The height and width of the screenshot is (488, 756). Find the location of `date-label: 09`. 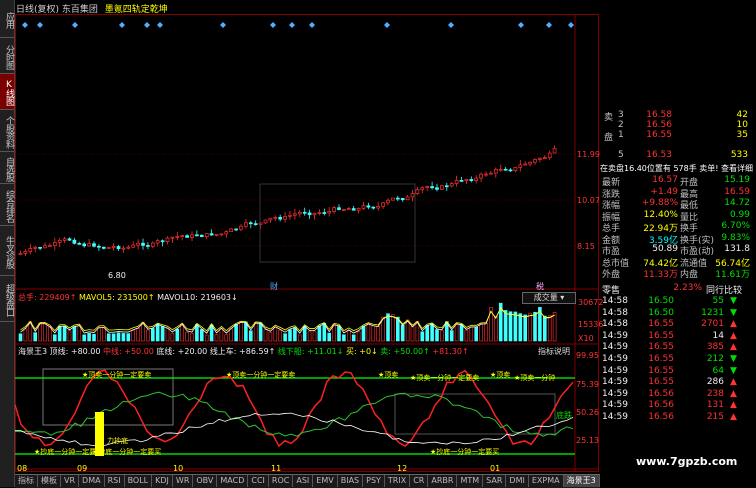

date-label: 09 is located at coordinates (82, 468).